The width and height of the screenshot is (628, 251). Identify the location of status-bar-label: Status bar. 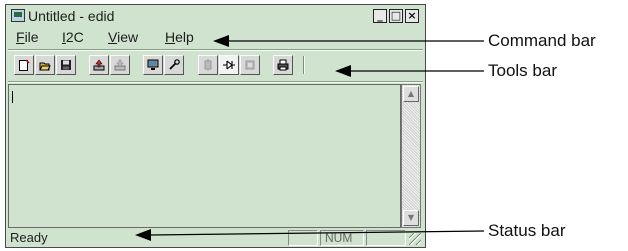
(527, 230).